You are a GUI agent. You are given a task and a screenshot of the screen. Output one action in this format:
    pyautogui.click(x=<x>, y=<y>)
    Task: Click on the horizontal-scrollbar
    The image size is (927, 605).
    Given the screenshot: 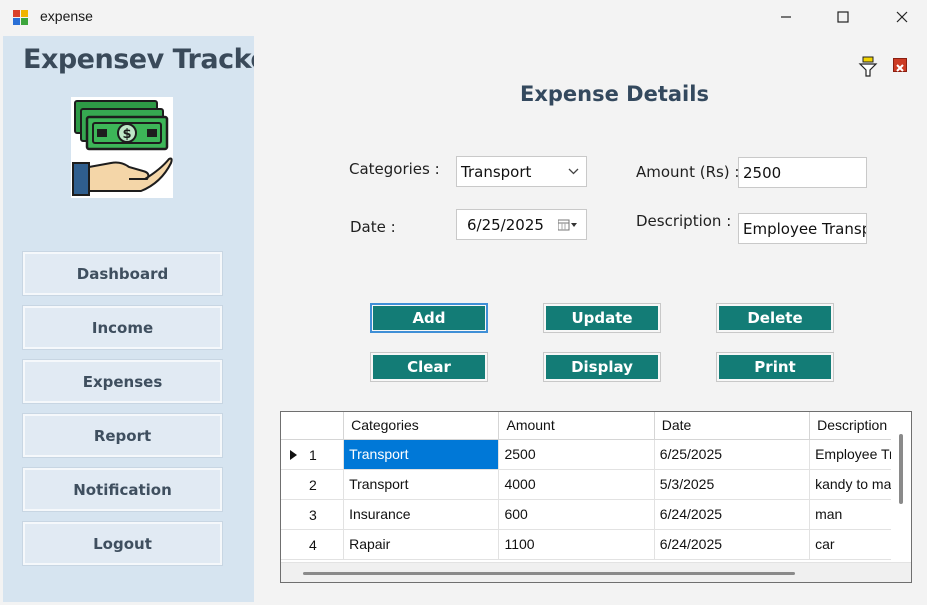 What is the action you would take?
    pyautogui.click(x=596, y=572)
    